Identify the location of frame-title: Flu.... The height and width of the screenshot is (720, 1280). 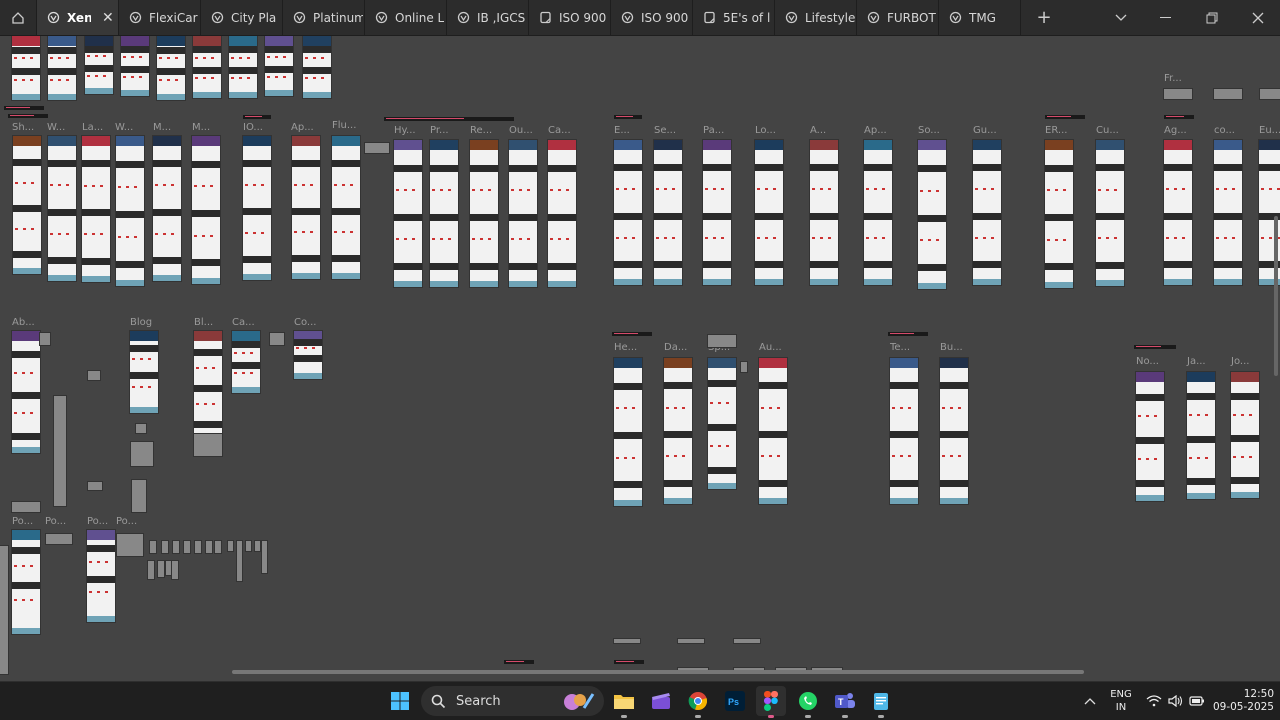
(344, 125).